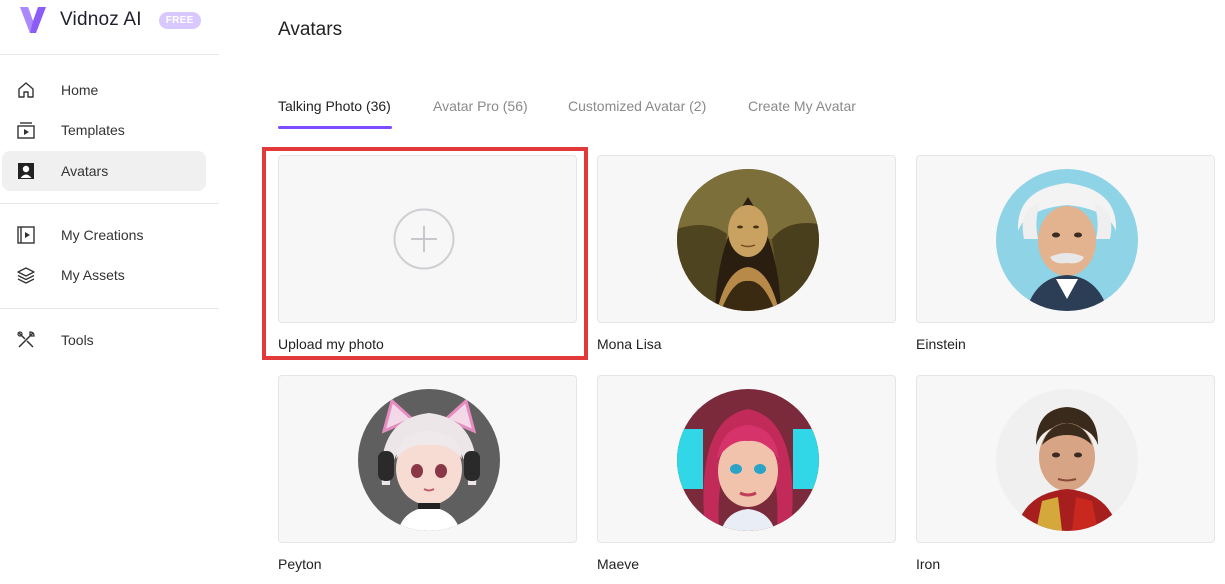  I want to click on play-icon, so click(26, 235).